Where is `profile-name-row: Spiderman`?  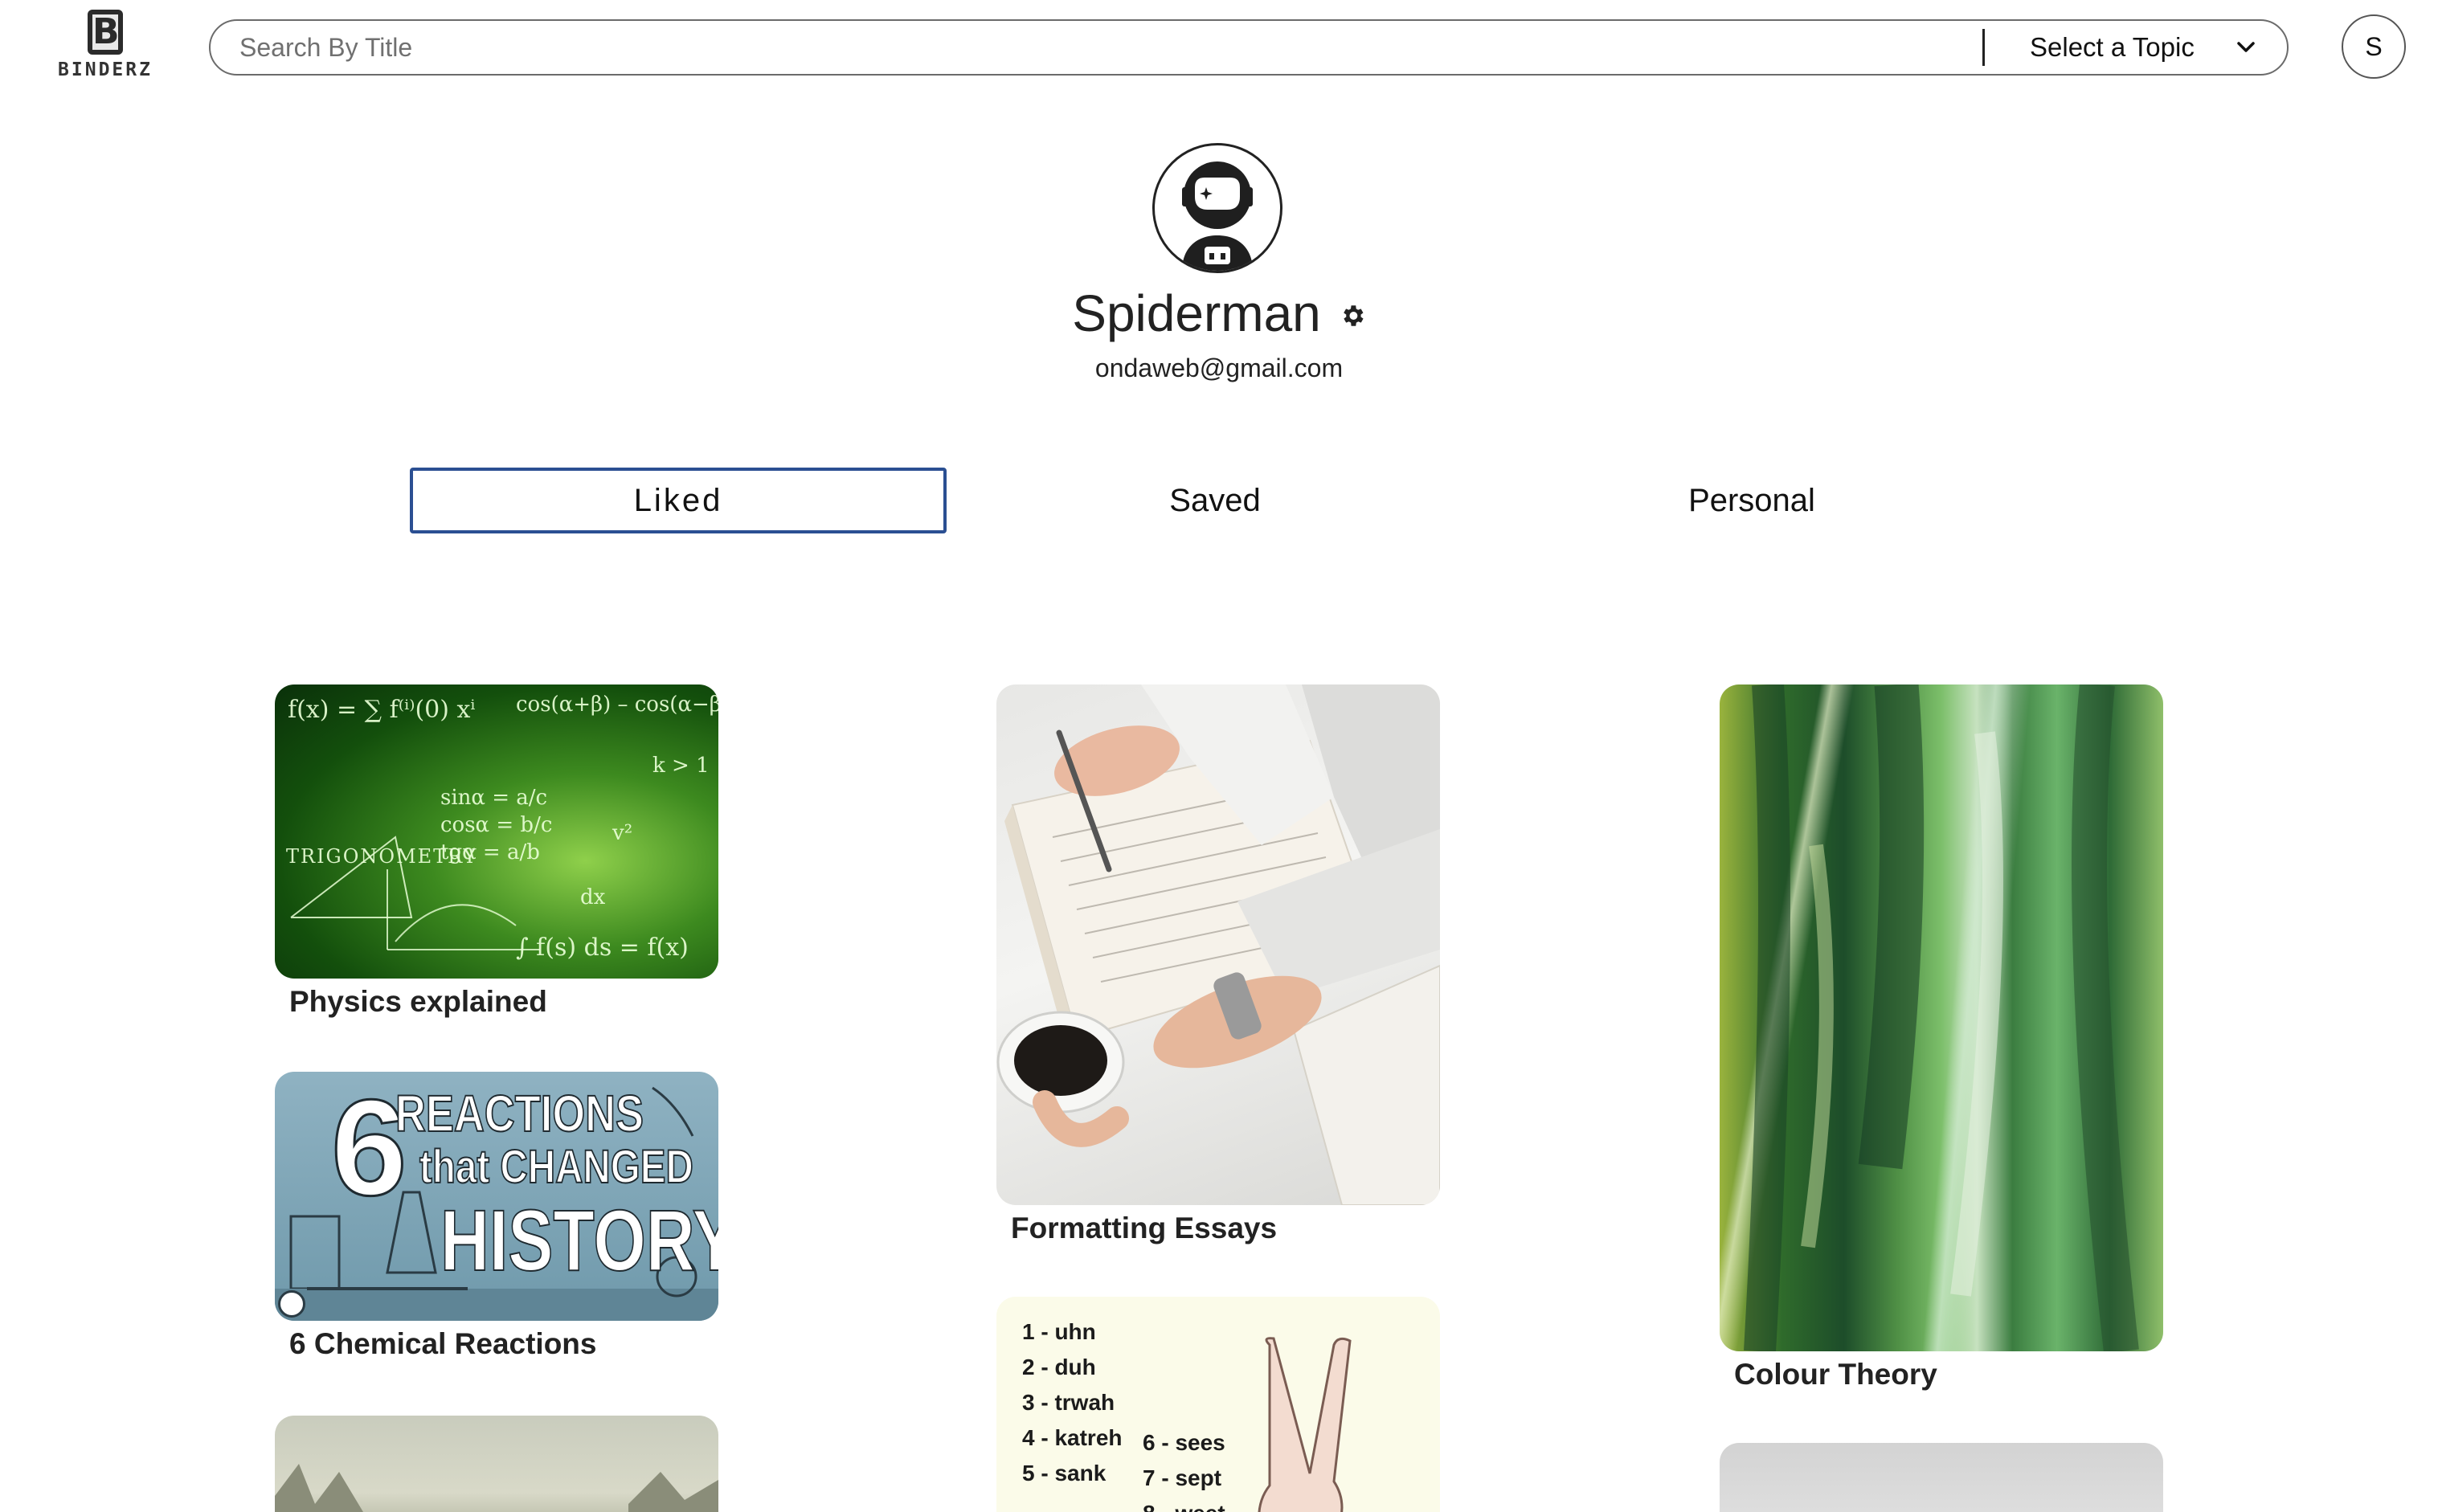
profile-name-row: Spiderman is located at coordinates (1219, 313).